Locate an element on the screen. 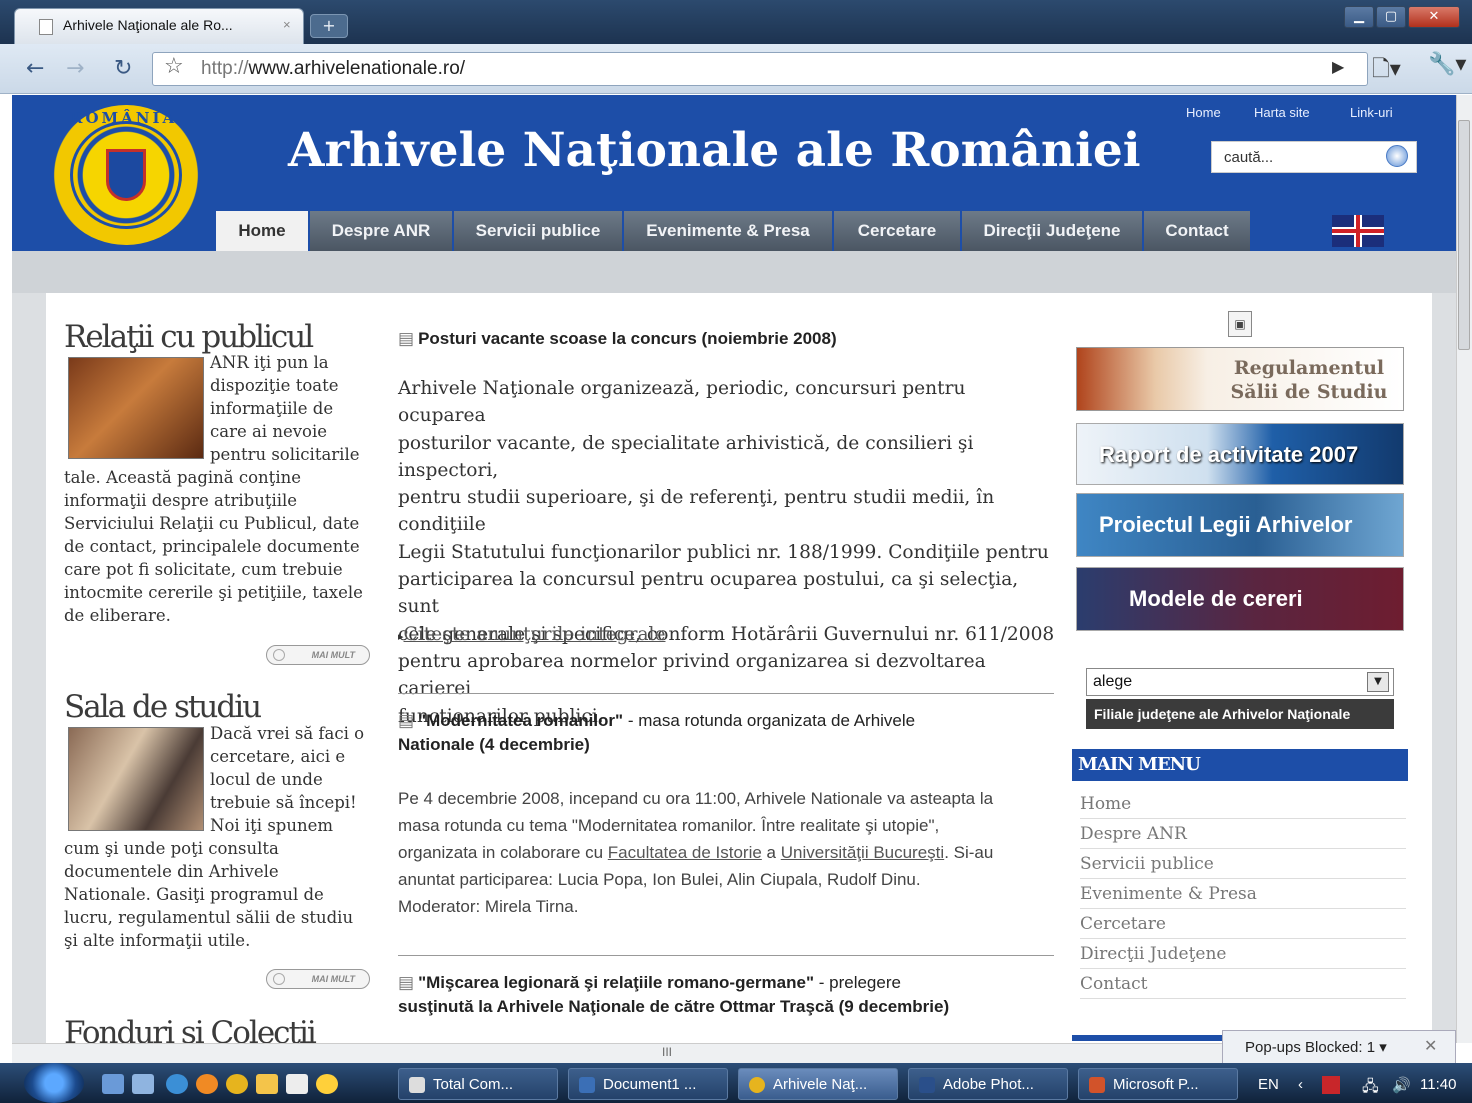  popups-blocked-indicator: Pop-ups Blocked: 1 ▾ is located at coordinates (1339, 1047).